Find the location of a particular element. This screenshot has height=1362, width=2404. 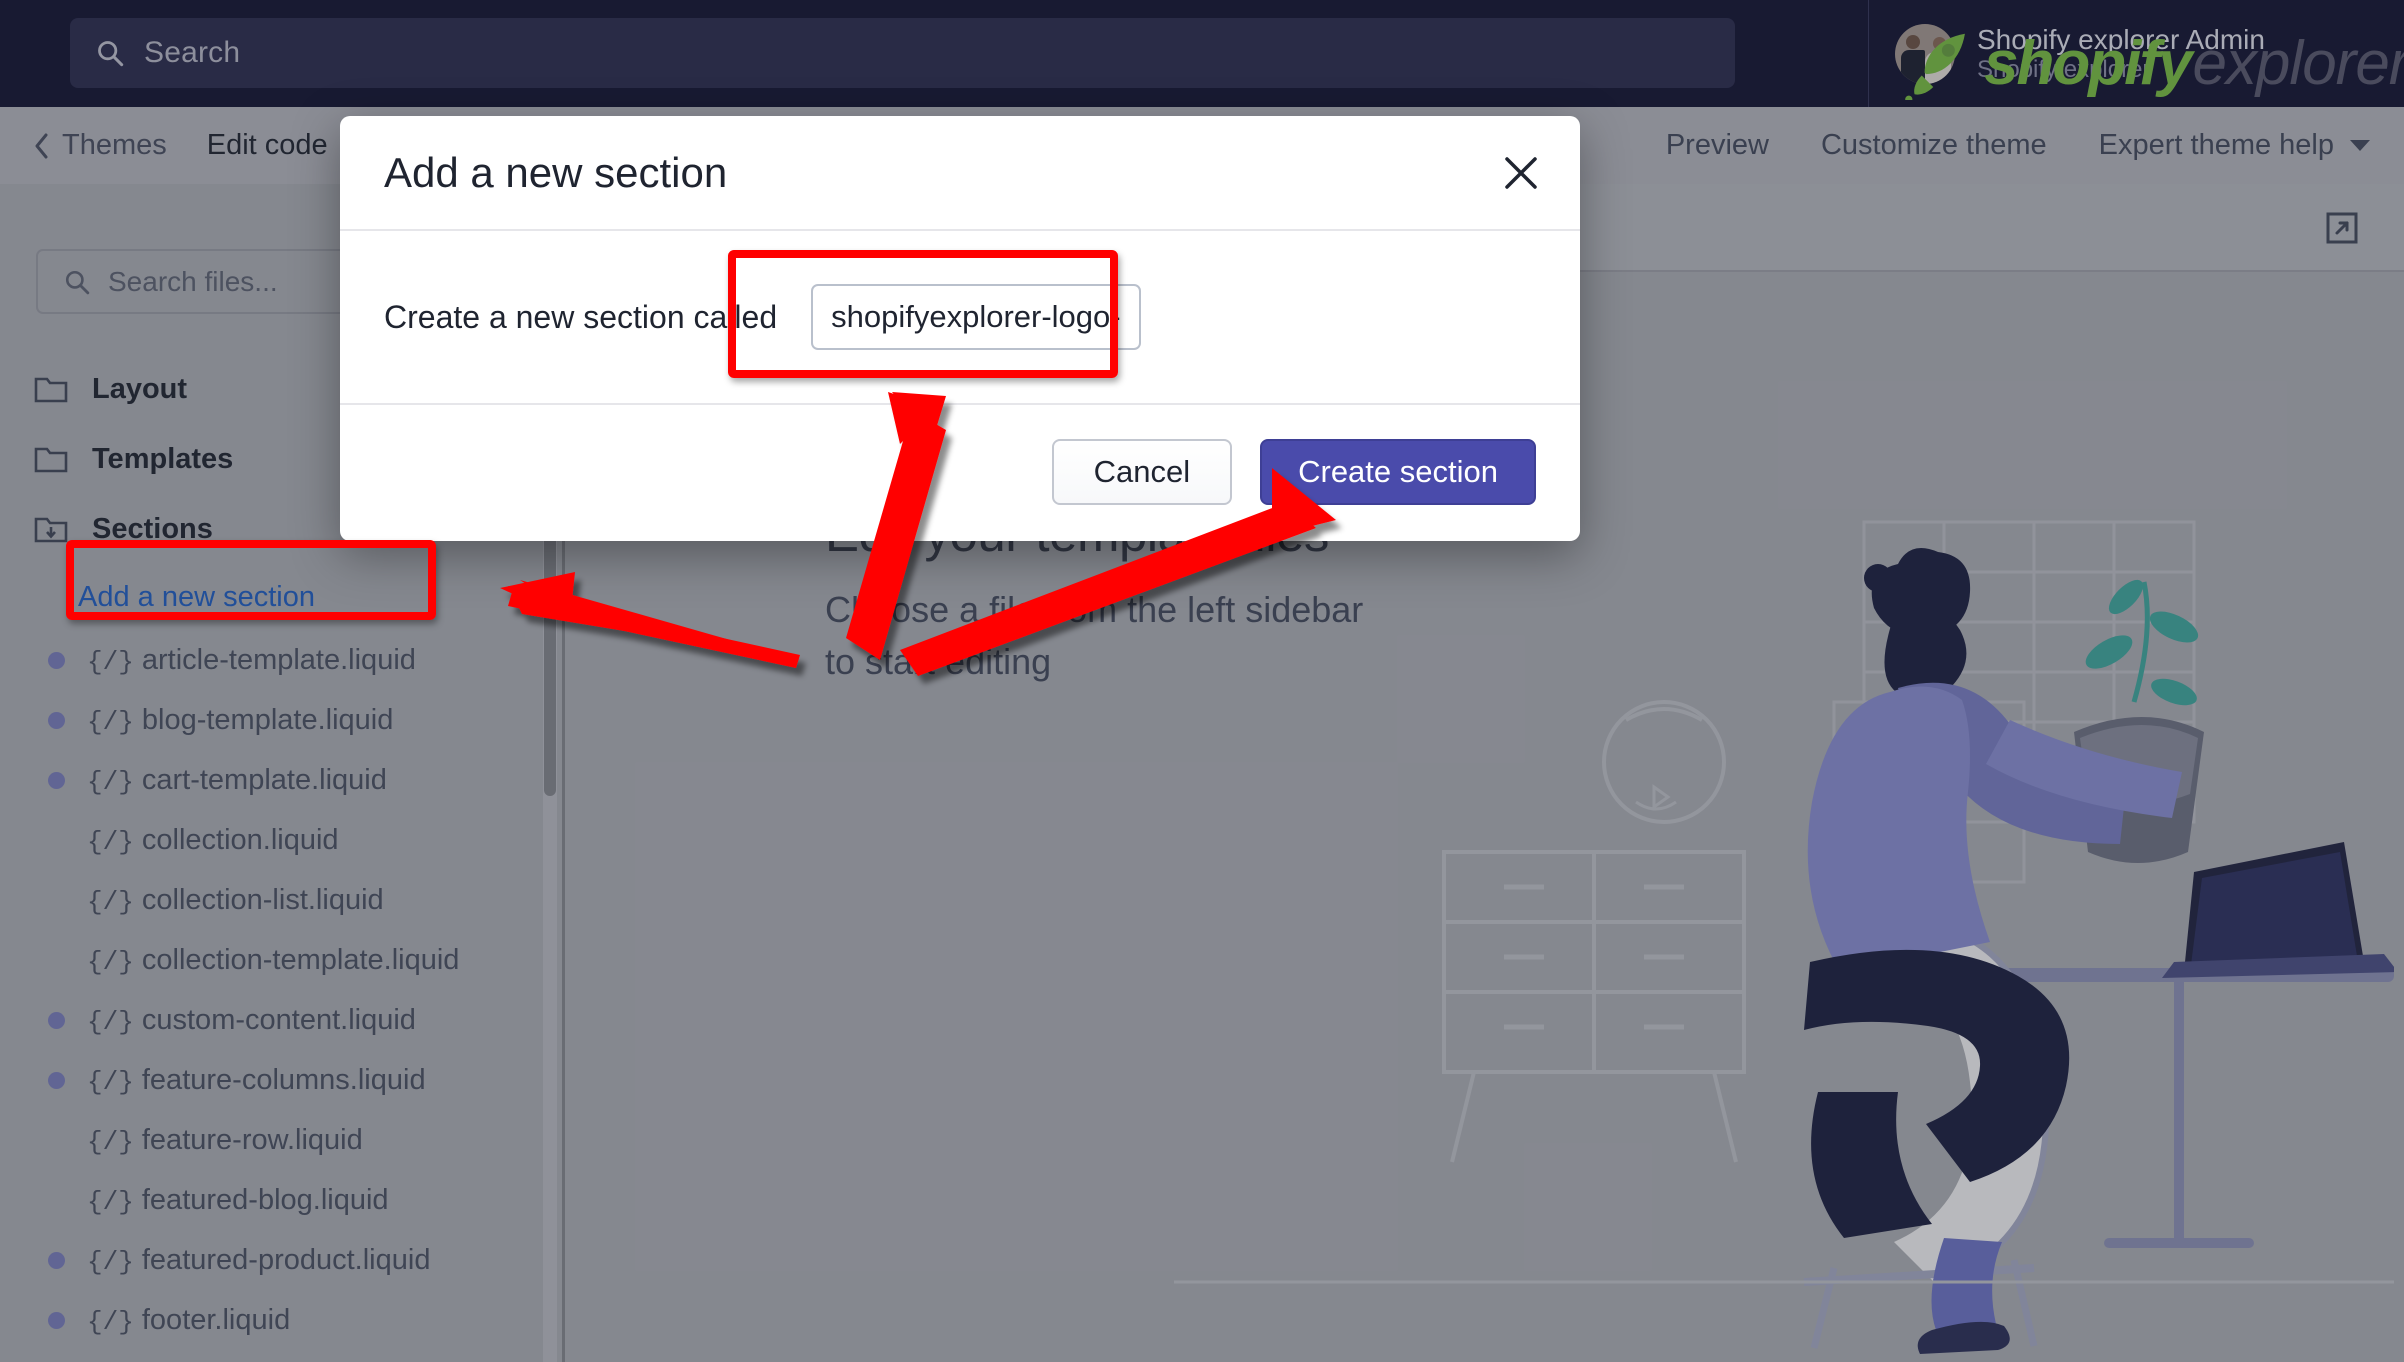

arrow-to-add-section is located at coordinates (650, 620).